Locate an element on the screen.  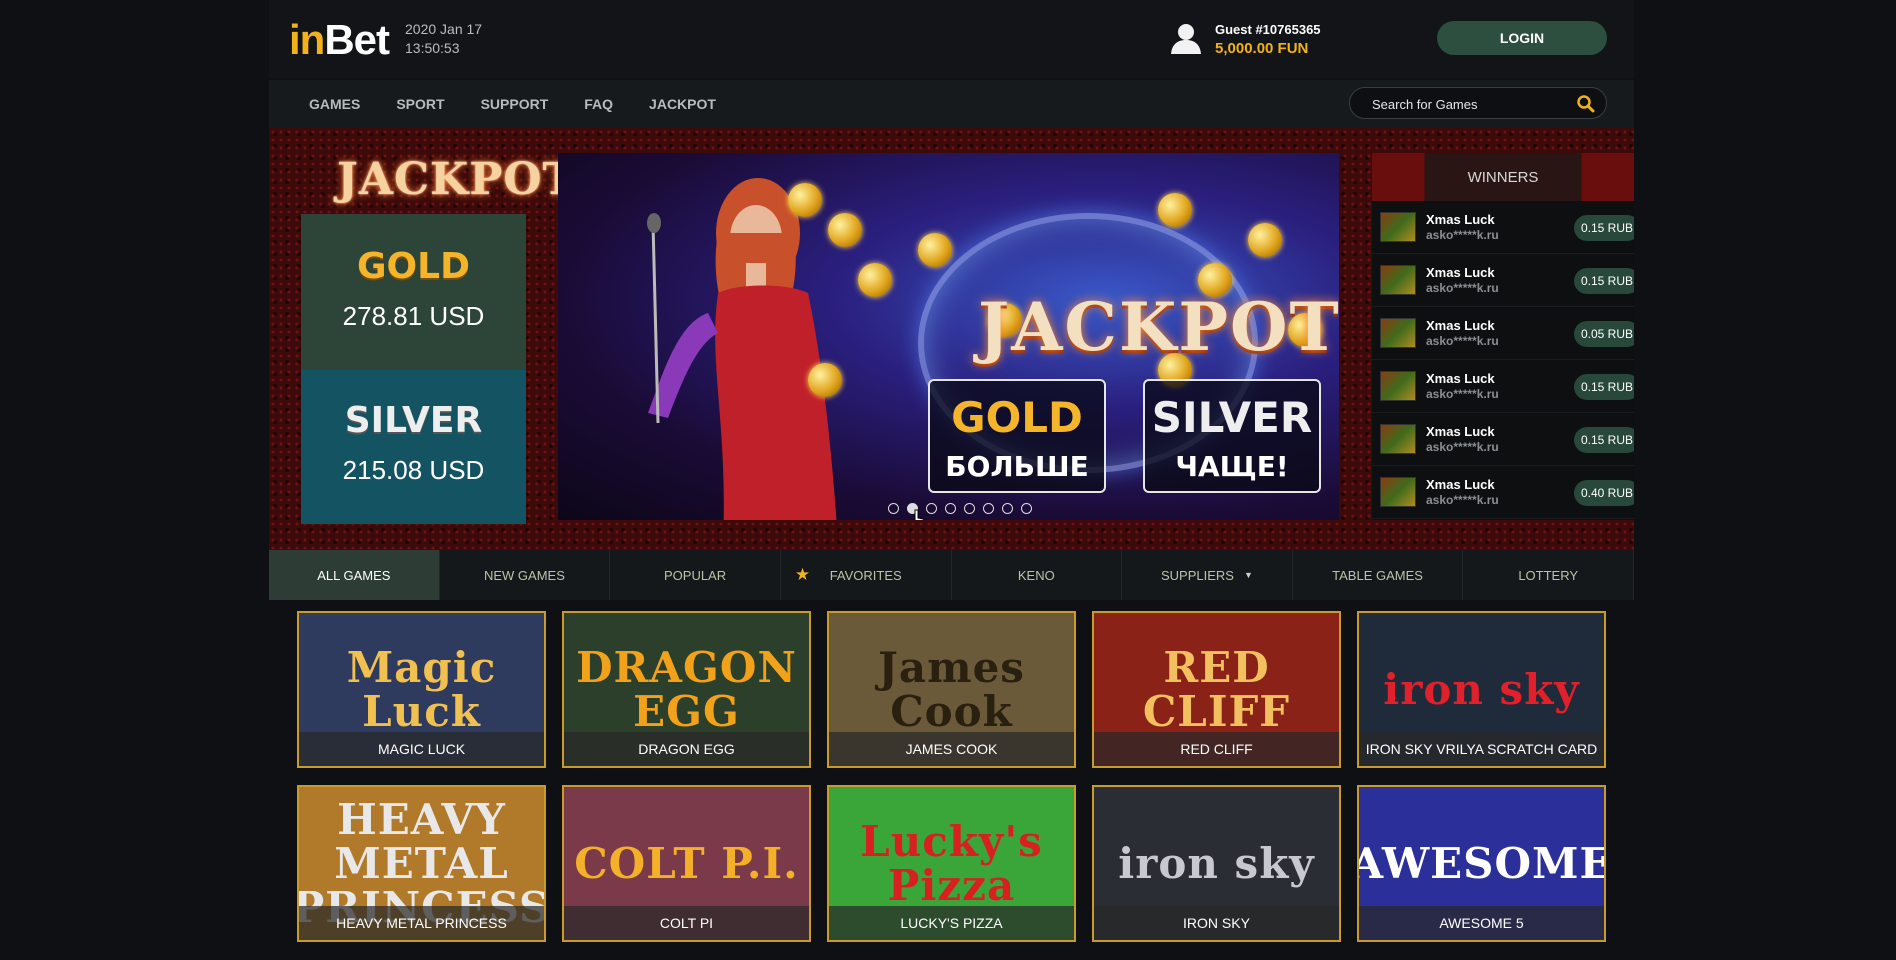
winner-amount: 0.40 RUB is located at coordinates (1604, 493).